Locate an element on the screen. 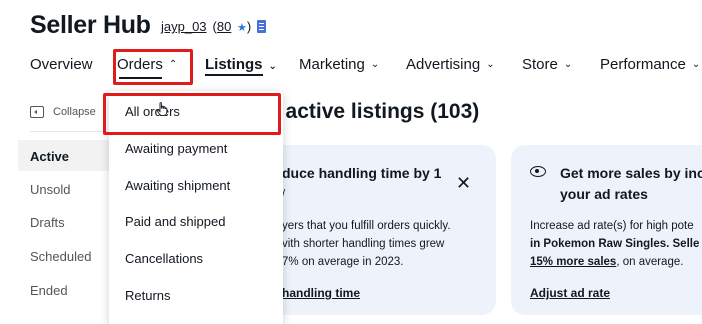 The width and height of the screenshot is (702, 324). more-sales-link: 15% more sales is located at coordinates (573, 262).